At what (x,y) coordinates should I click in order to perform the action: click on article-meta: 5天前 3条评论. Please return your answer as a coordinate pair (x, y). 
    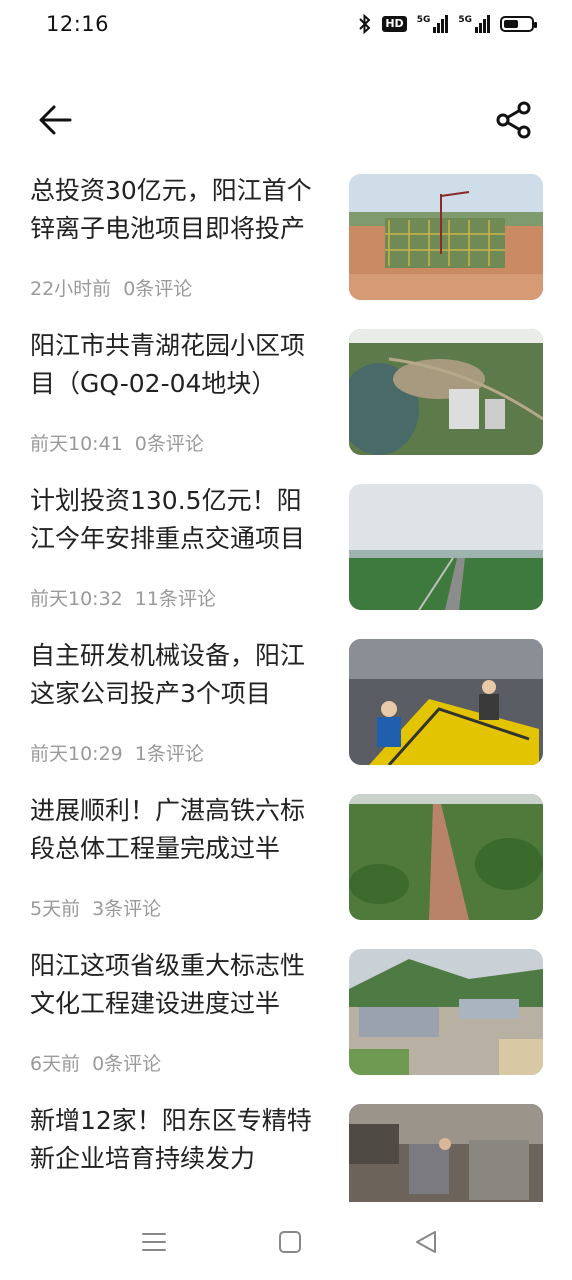
    Looking at the image, I should click on (95, 907).